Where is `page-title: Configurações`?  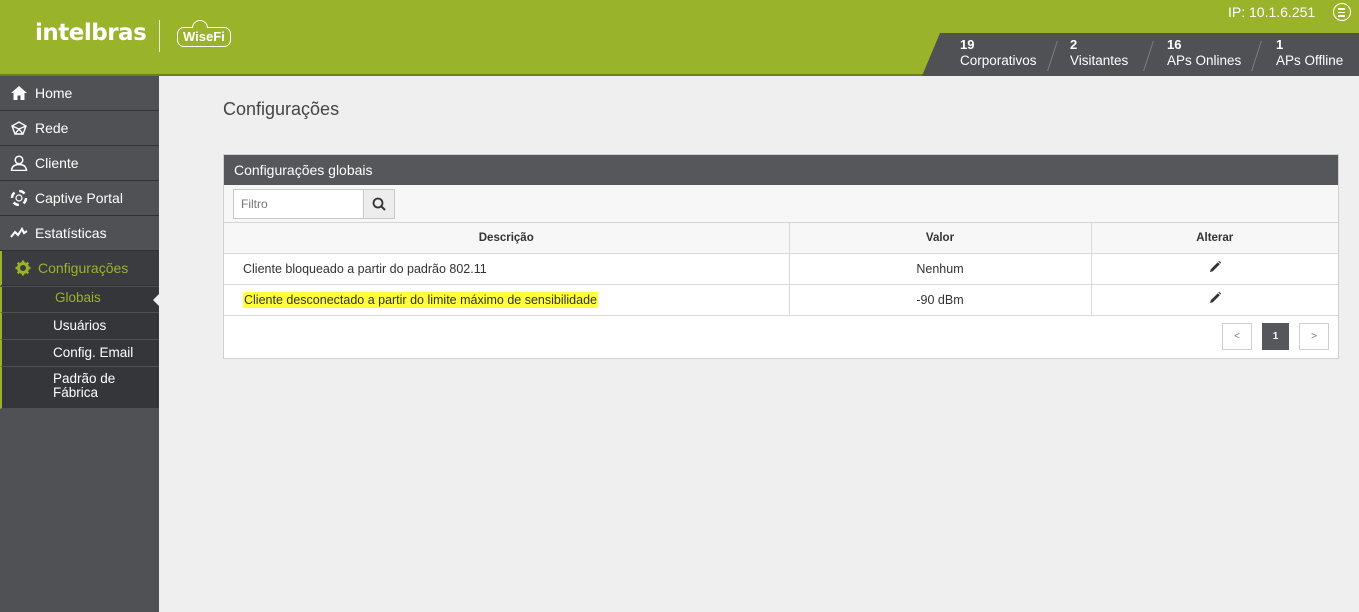 page-title: Configurações is located at coordinates (281, 109).